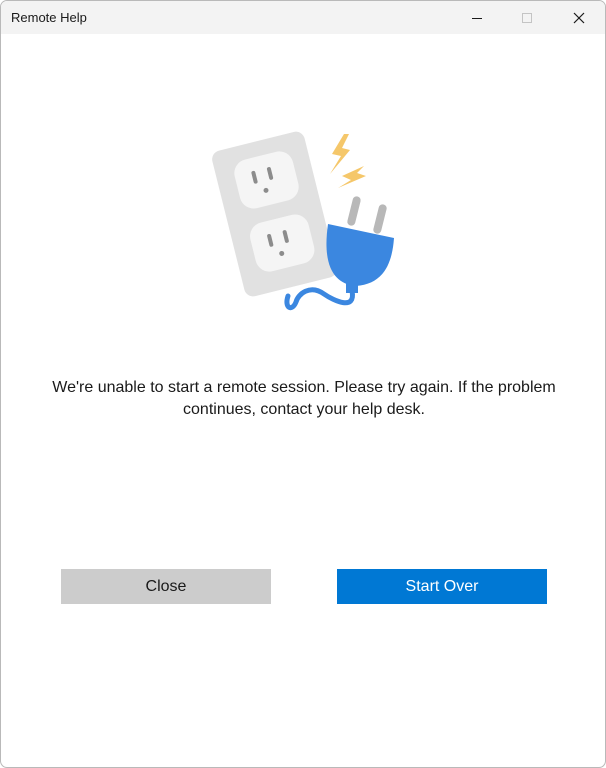  Describe the element at coordinates (49, 17) in the screenshot. I see `window-title: Remote Help` at that location.